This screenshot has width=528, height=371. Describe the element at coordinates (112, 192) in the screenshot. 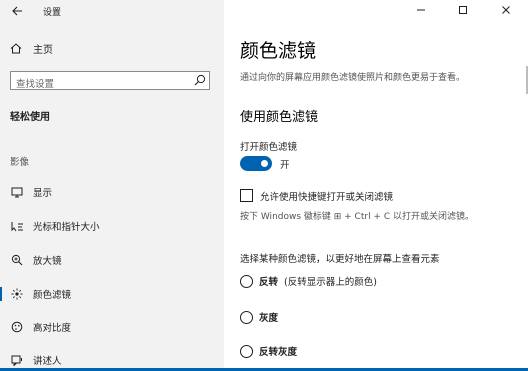

I see `sidebar-item-display: 显示` at that location.